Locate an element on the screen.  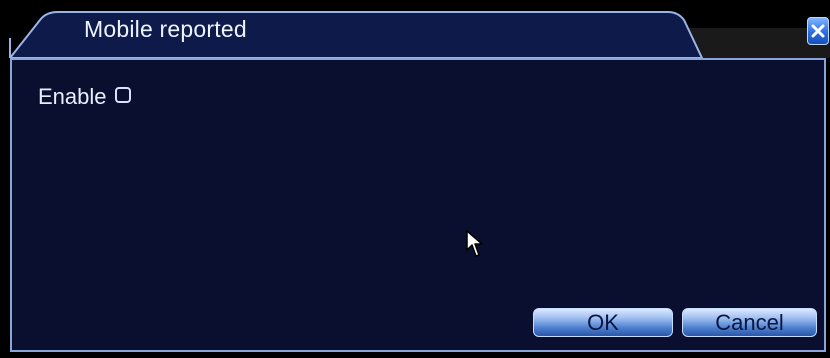
enable-label: Enable is located at coordinates (72, 96).